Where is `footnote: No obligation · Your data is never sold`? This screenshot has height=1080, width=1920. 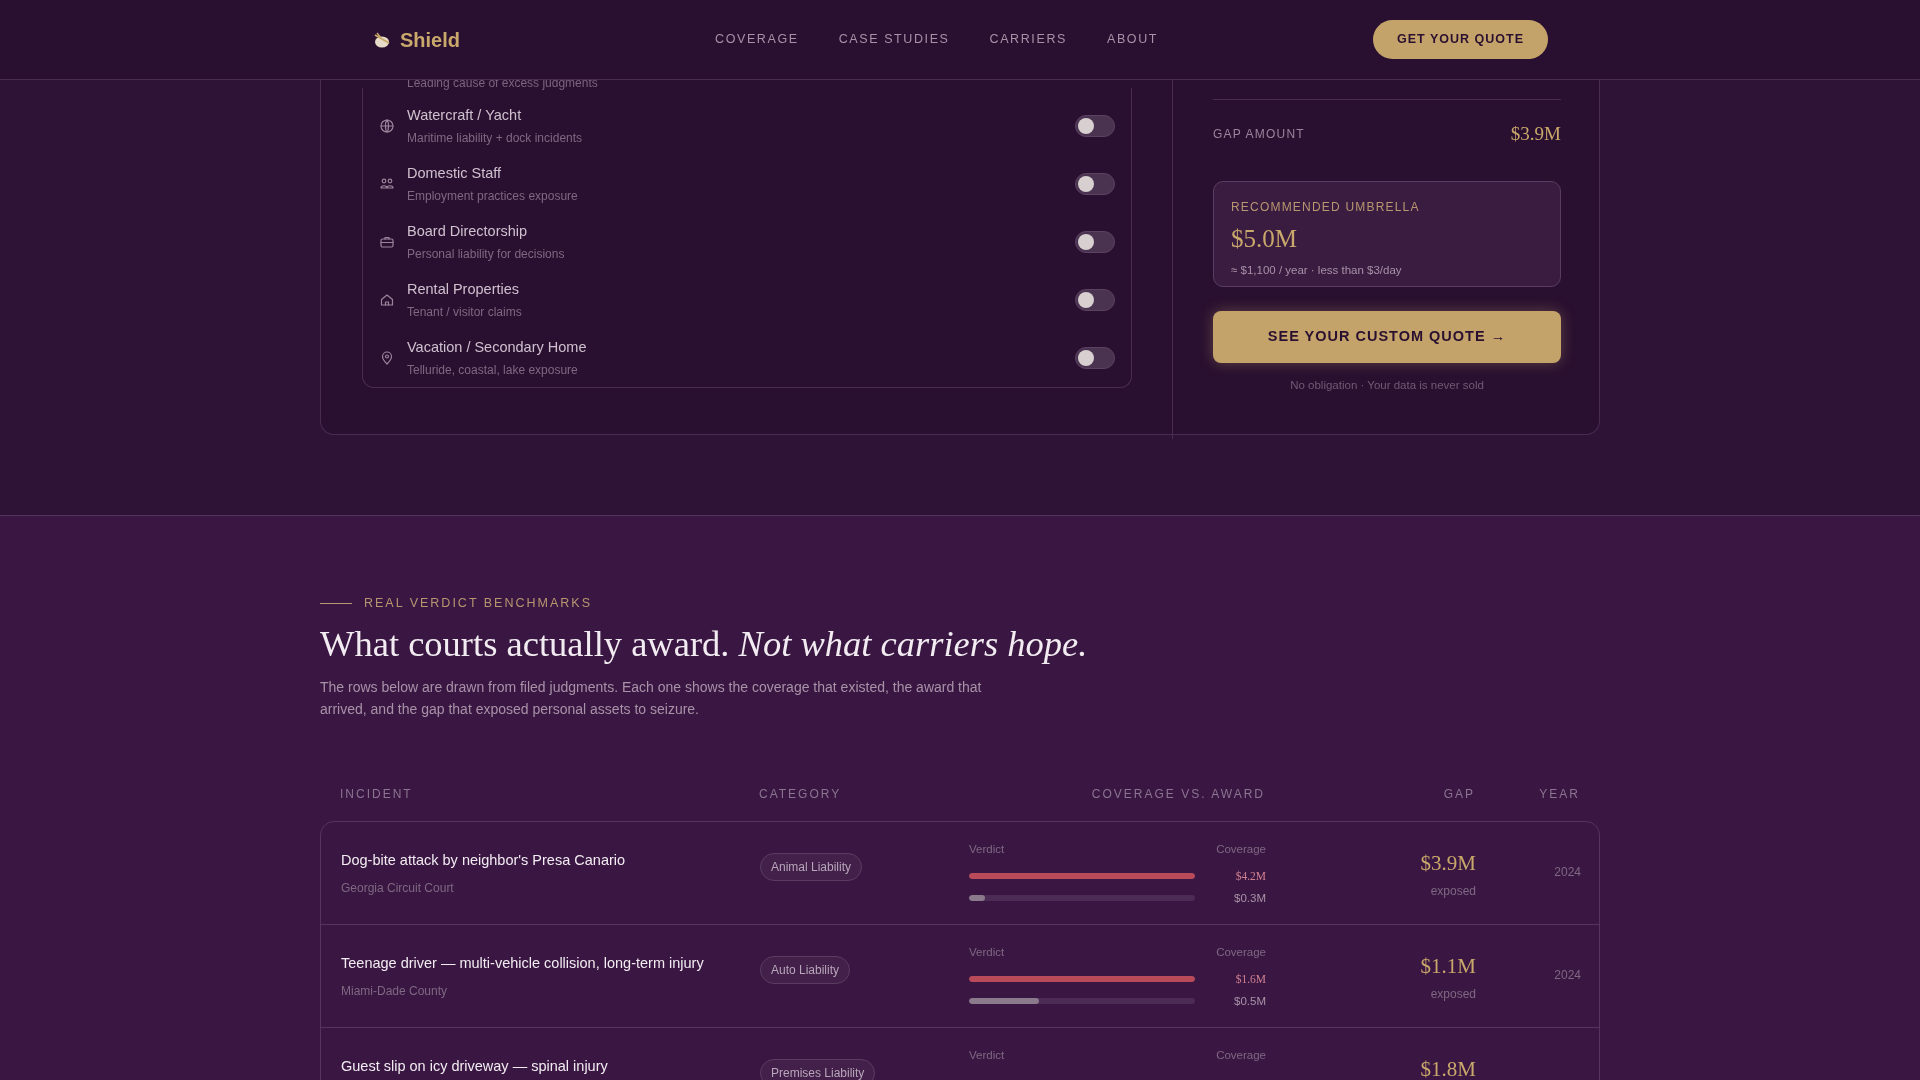
footnote: No obligation · Your data is never sold is located at coordinates (1387, 385).